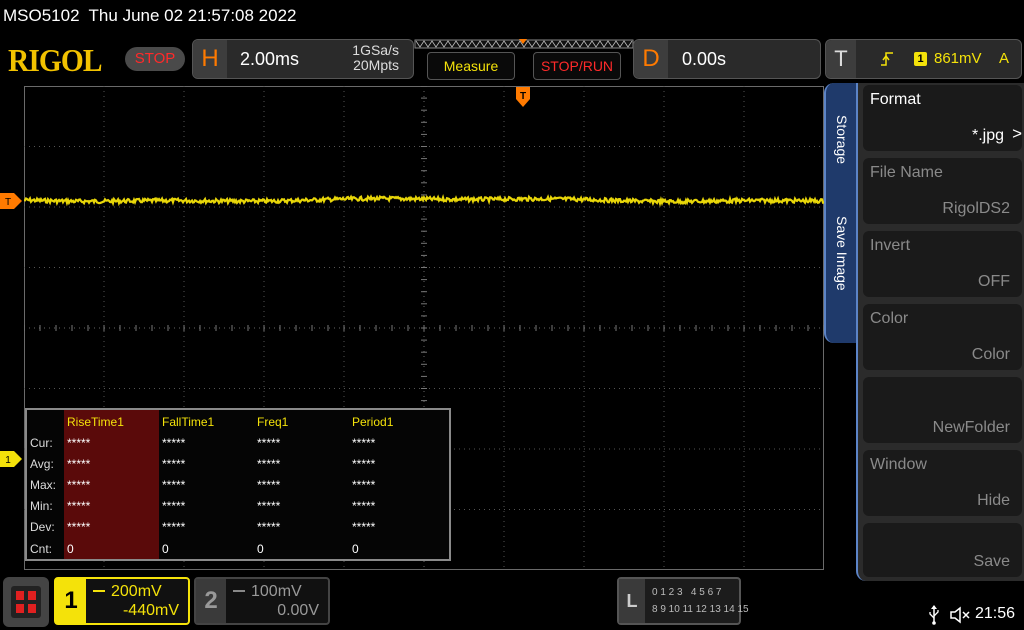 Image resolution: width=1024 pixels, height=630 pixels. I want to click on menu-item-value: Save, so click(991, 561).